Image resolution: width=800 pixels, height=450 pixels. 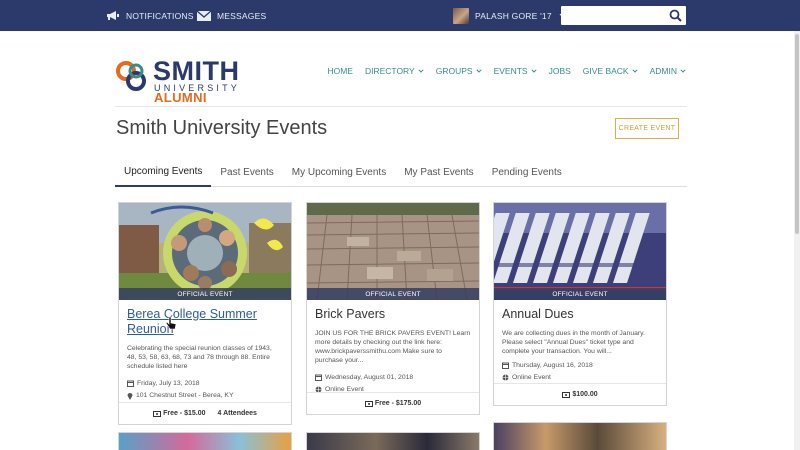 I want to click on notifications-link: NOTIFICATIONS, so click(x=150, y=15).